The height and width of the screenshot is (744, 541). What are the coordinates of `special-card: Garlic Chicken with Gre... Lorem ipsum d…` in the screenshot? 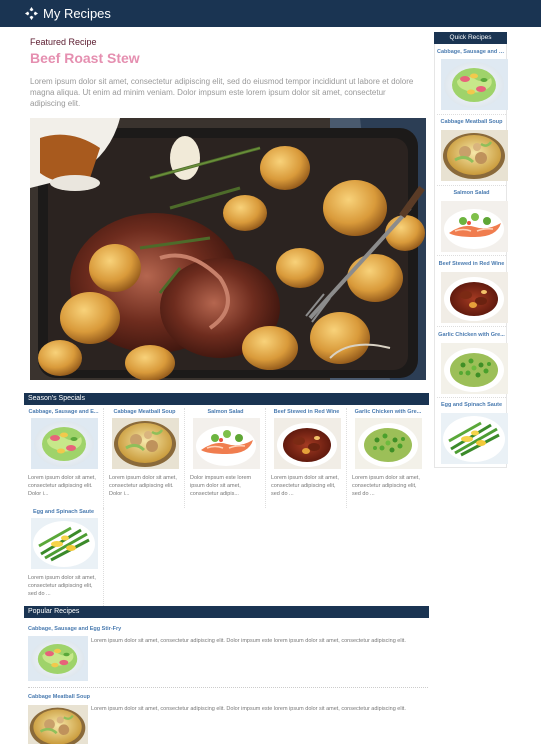 It's located at (388, 458).